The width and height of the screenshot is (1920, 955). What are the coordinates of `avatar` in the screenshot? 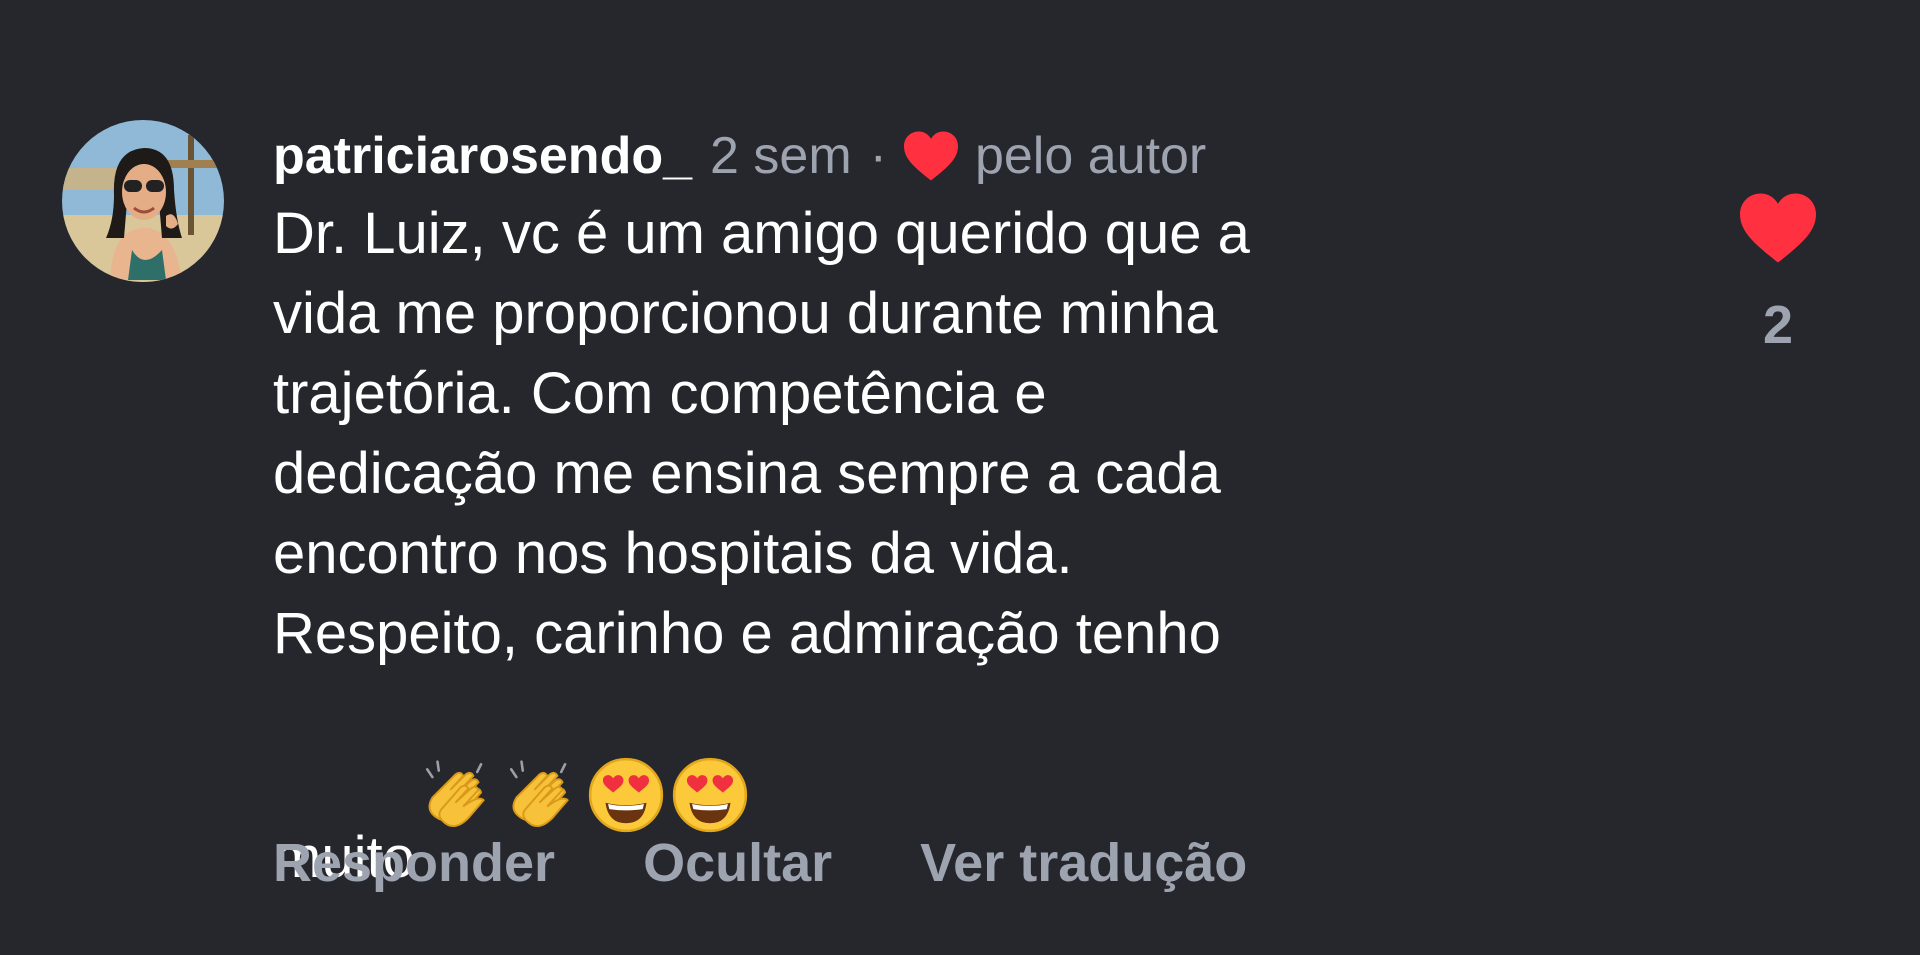 It's located at (143, 201).